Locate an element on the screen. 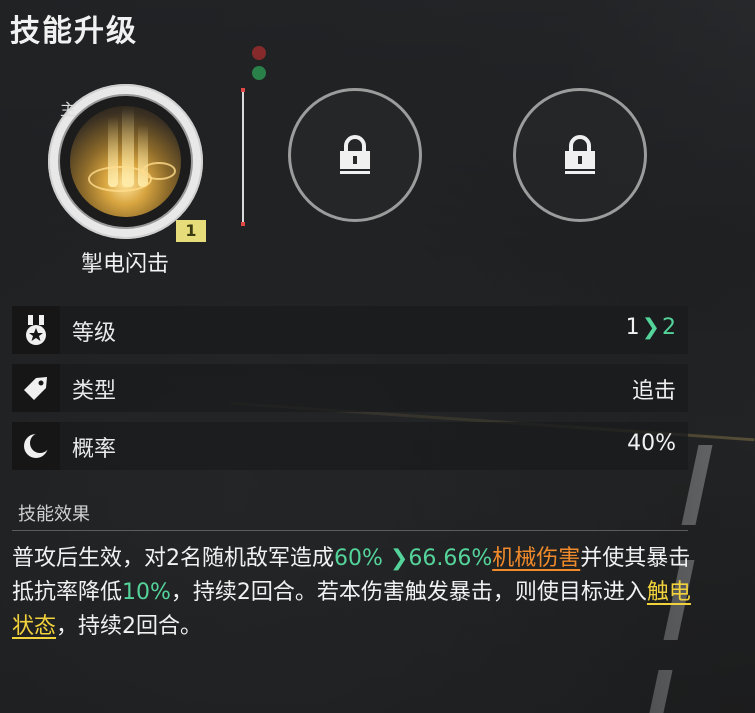 This screenshot has width=755, height=713. effect-heading: 技能效果 is located at coordinates (54, 514).